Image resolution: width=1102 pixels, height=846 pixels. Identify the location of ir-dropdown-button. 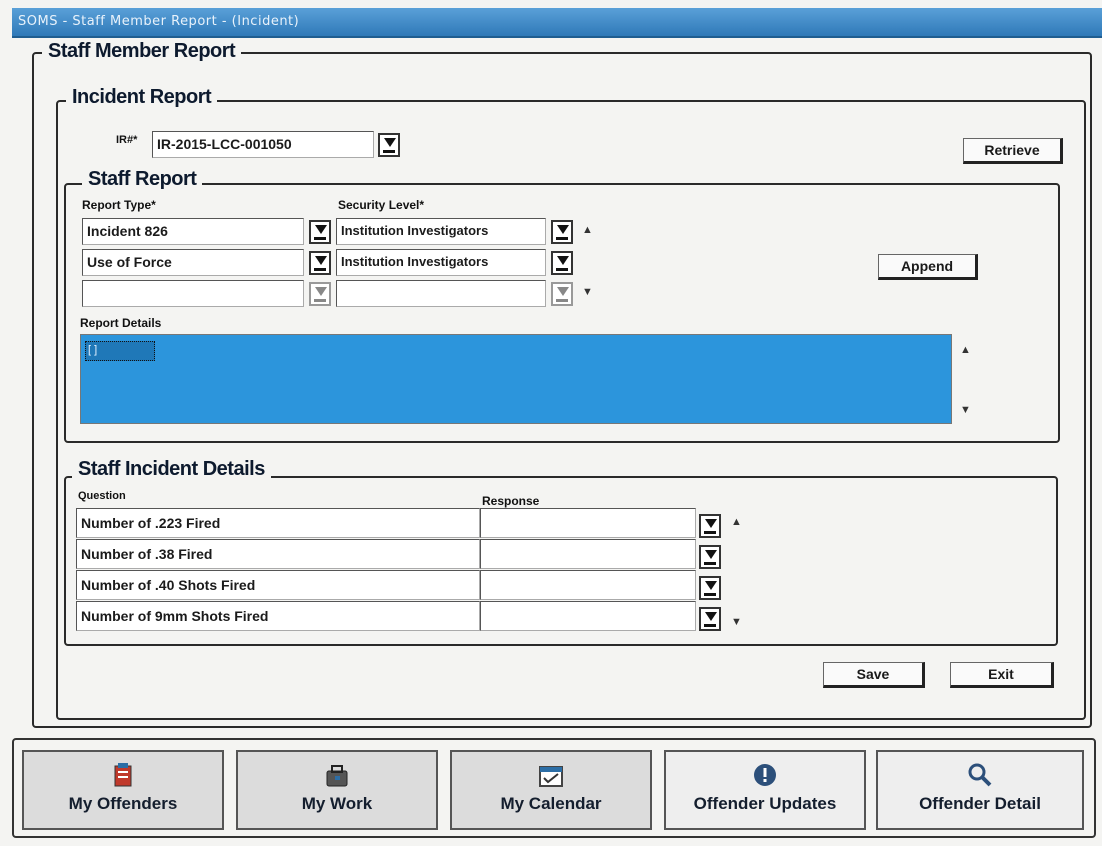
(389, 145).